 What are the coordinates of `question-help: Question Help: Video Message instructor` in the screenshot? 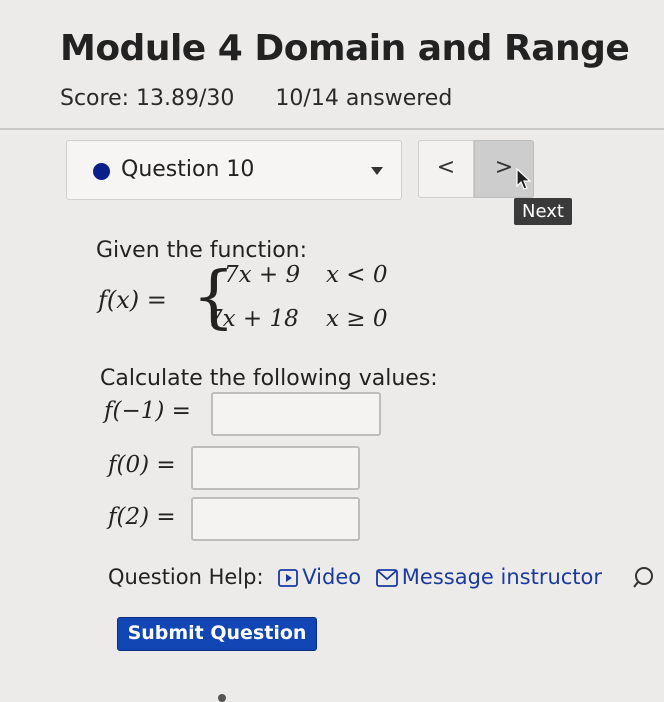 It's located at (355, 577).